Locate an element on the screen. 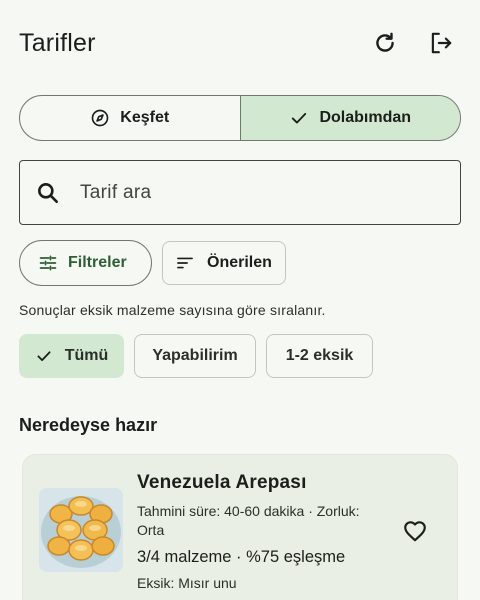 The width and height of the screenshot is (480, 600). tab-discover: Keşfet is located at coordinates (130, 118).